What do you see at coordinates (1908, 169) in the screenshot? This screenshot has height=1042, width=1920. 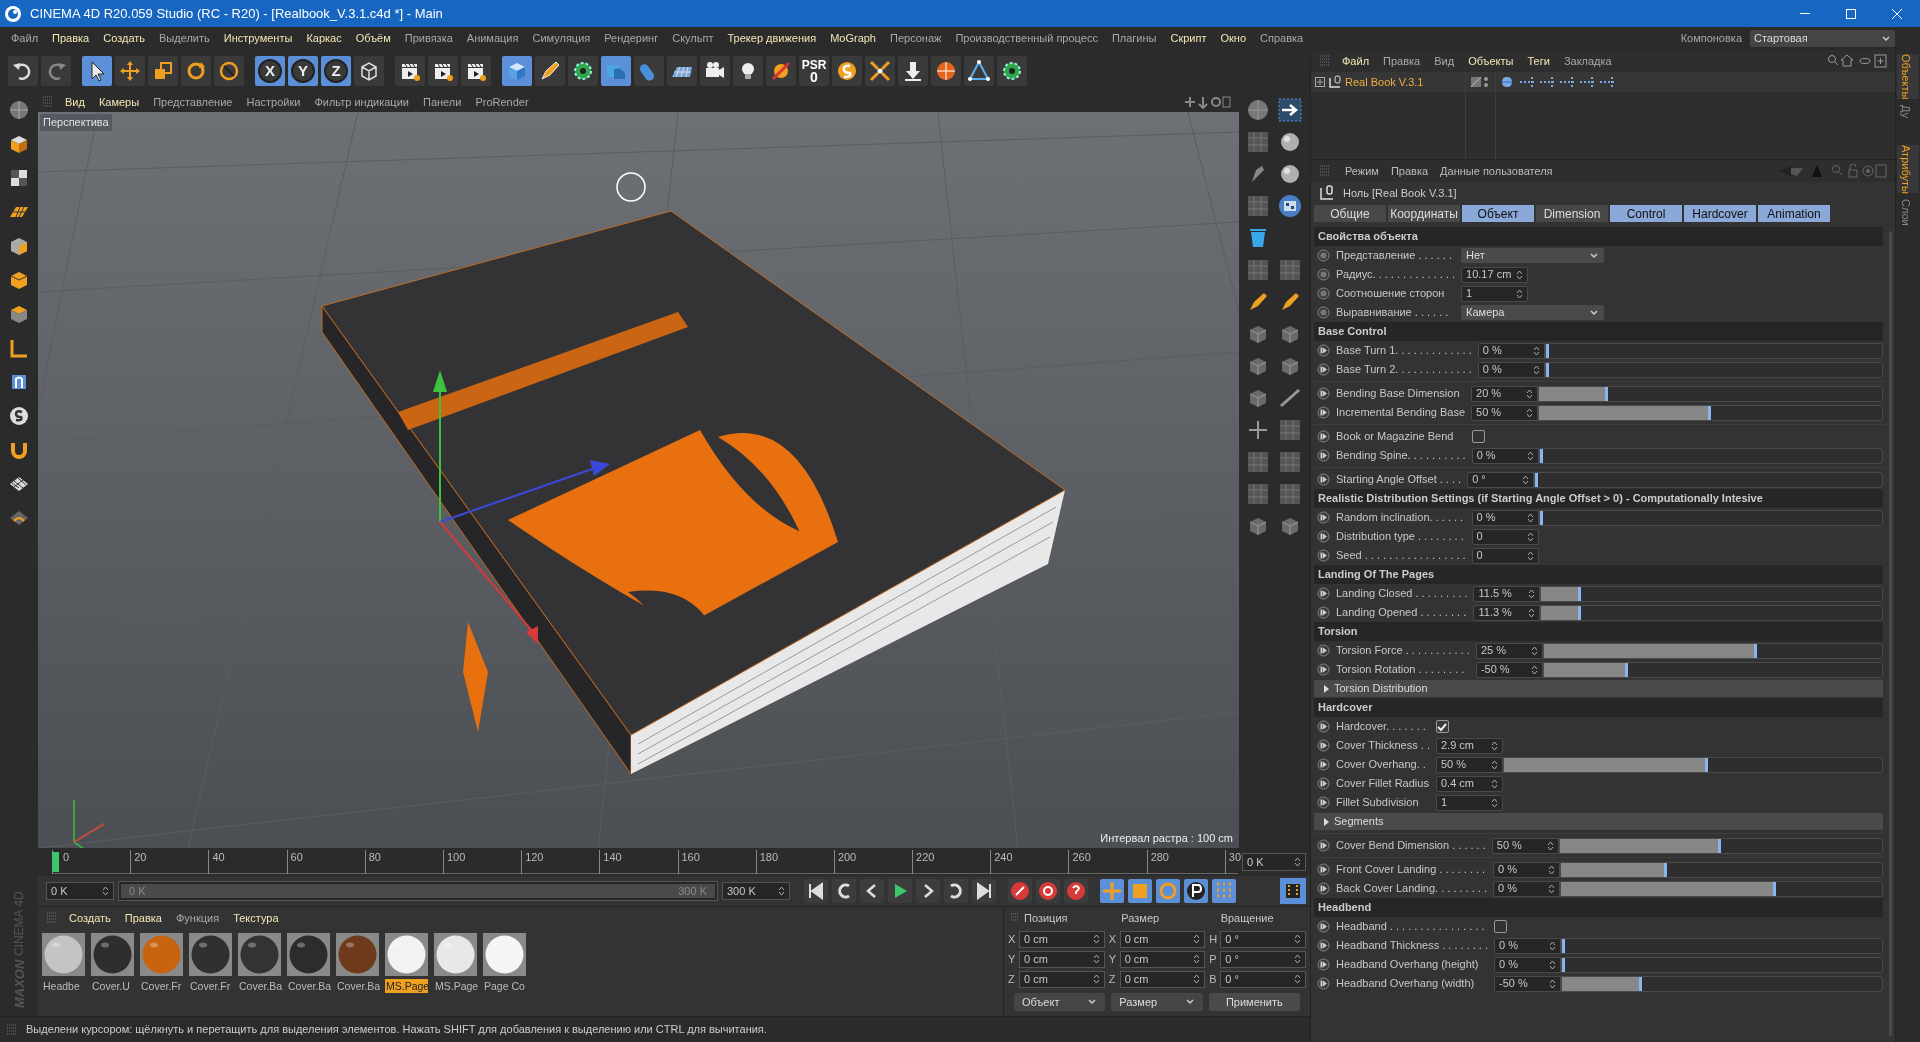 I see `side-tab: Атрибуты` at bounding box center [1908, 169].